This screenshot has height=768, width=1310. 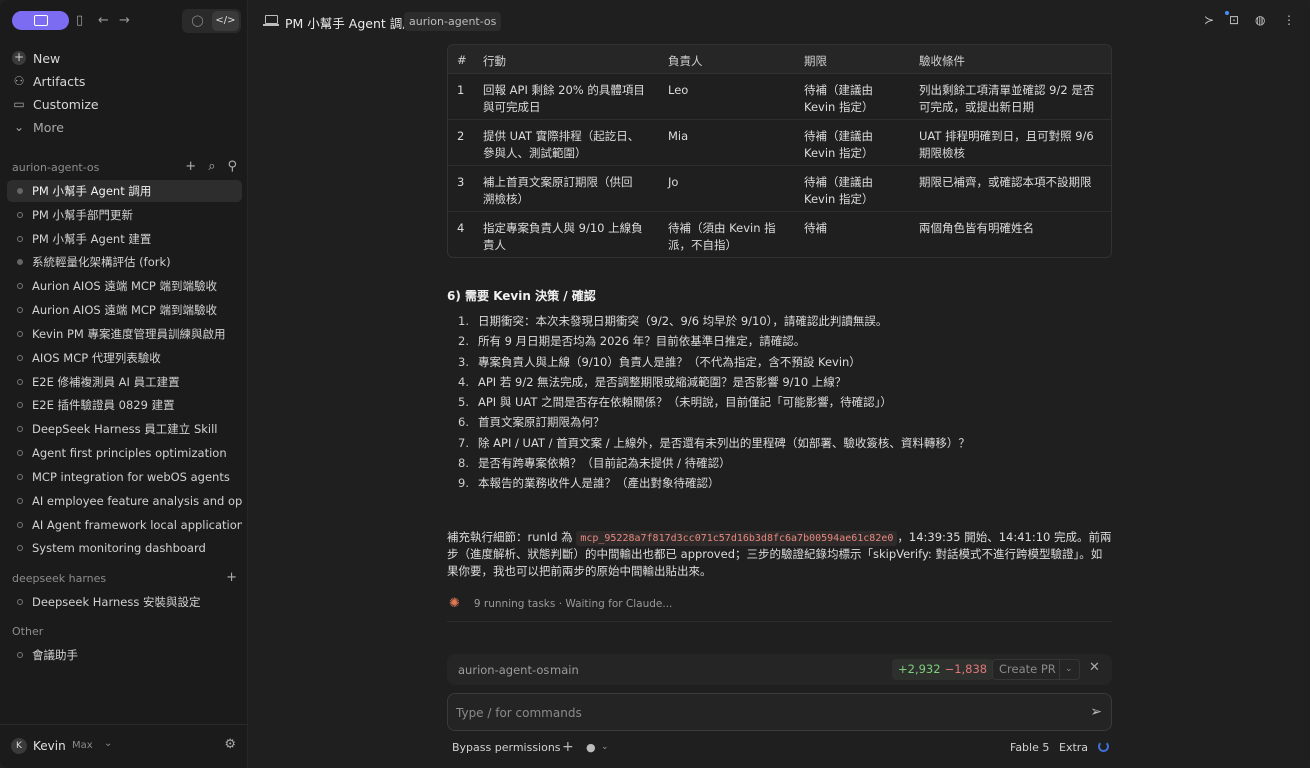 I want to click on thread-item: E2E 修補複測員 AI 員工建置, so click(x=124, y=382).